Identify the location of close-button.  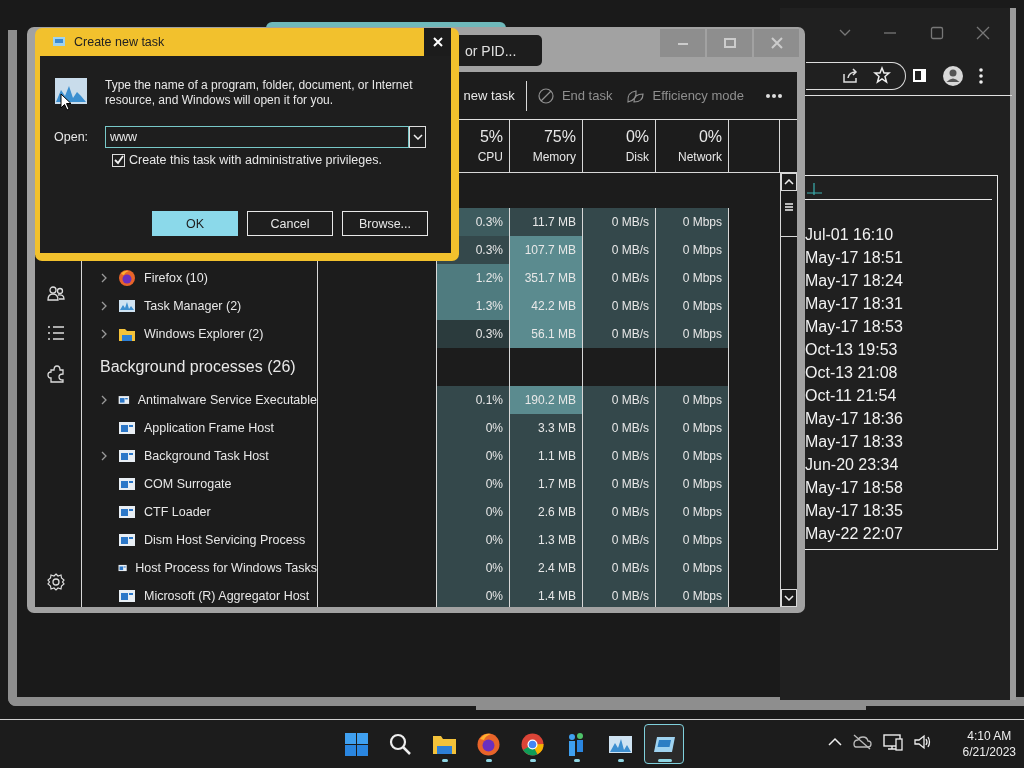
(437, 42).